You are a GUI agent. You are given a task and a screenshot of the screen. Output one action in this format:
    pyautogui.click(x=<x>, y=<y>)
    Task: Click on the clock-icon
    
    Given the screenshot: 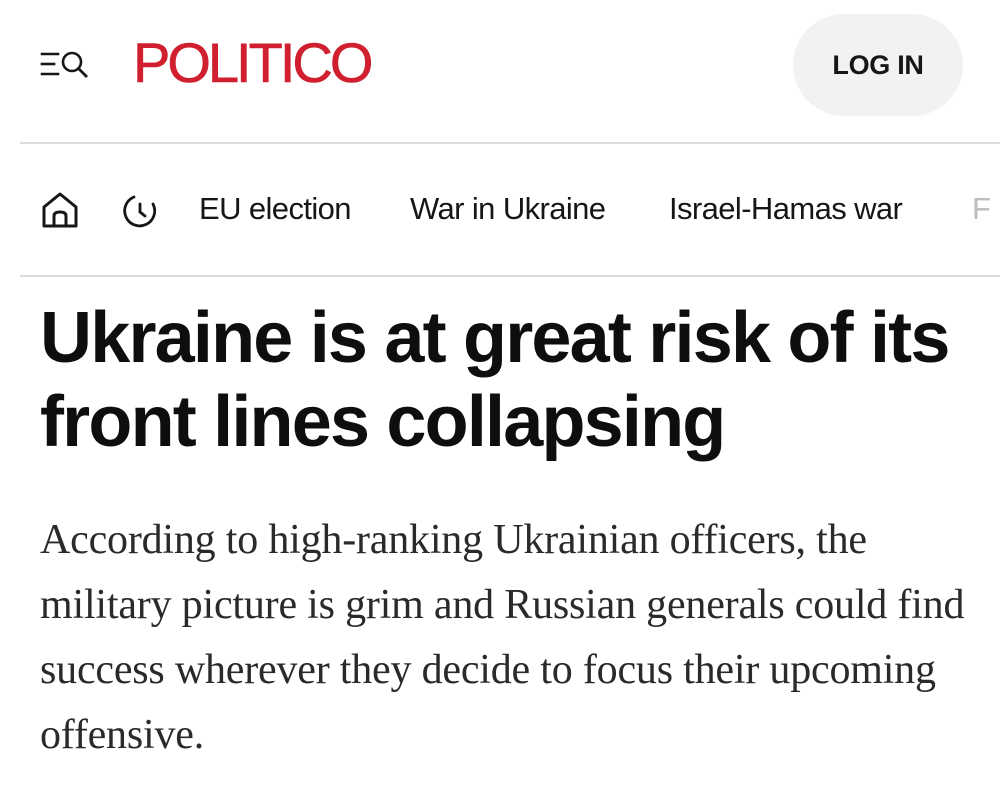 What is the action you would take?
    pyautogui.click(x=140, y=213)
    